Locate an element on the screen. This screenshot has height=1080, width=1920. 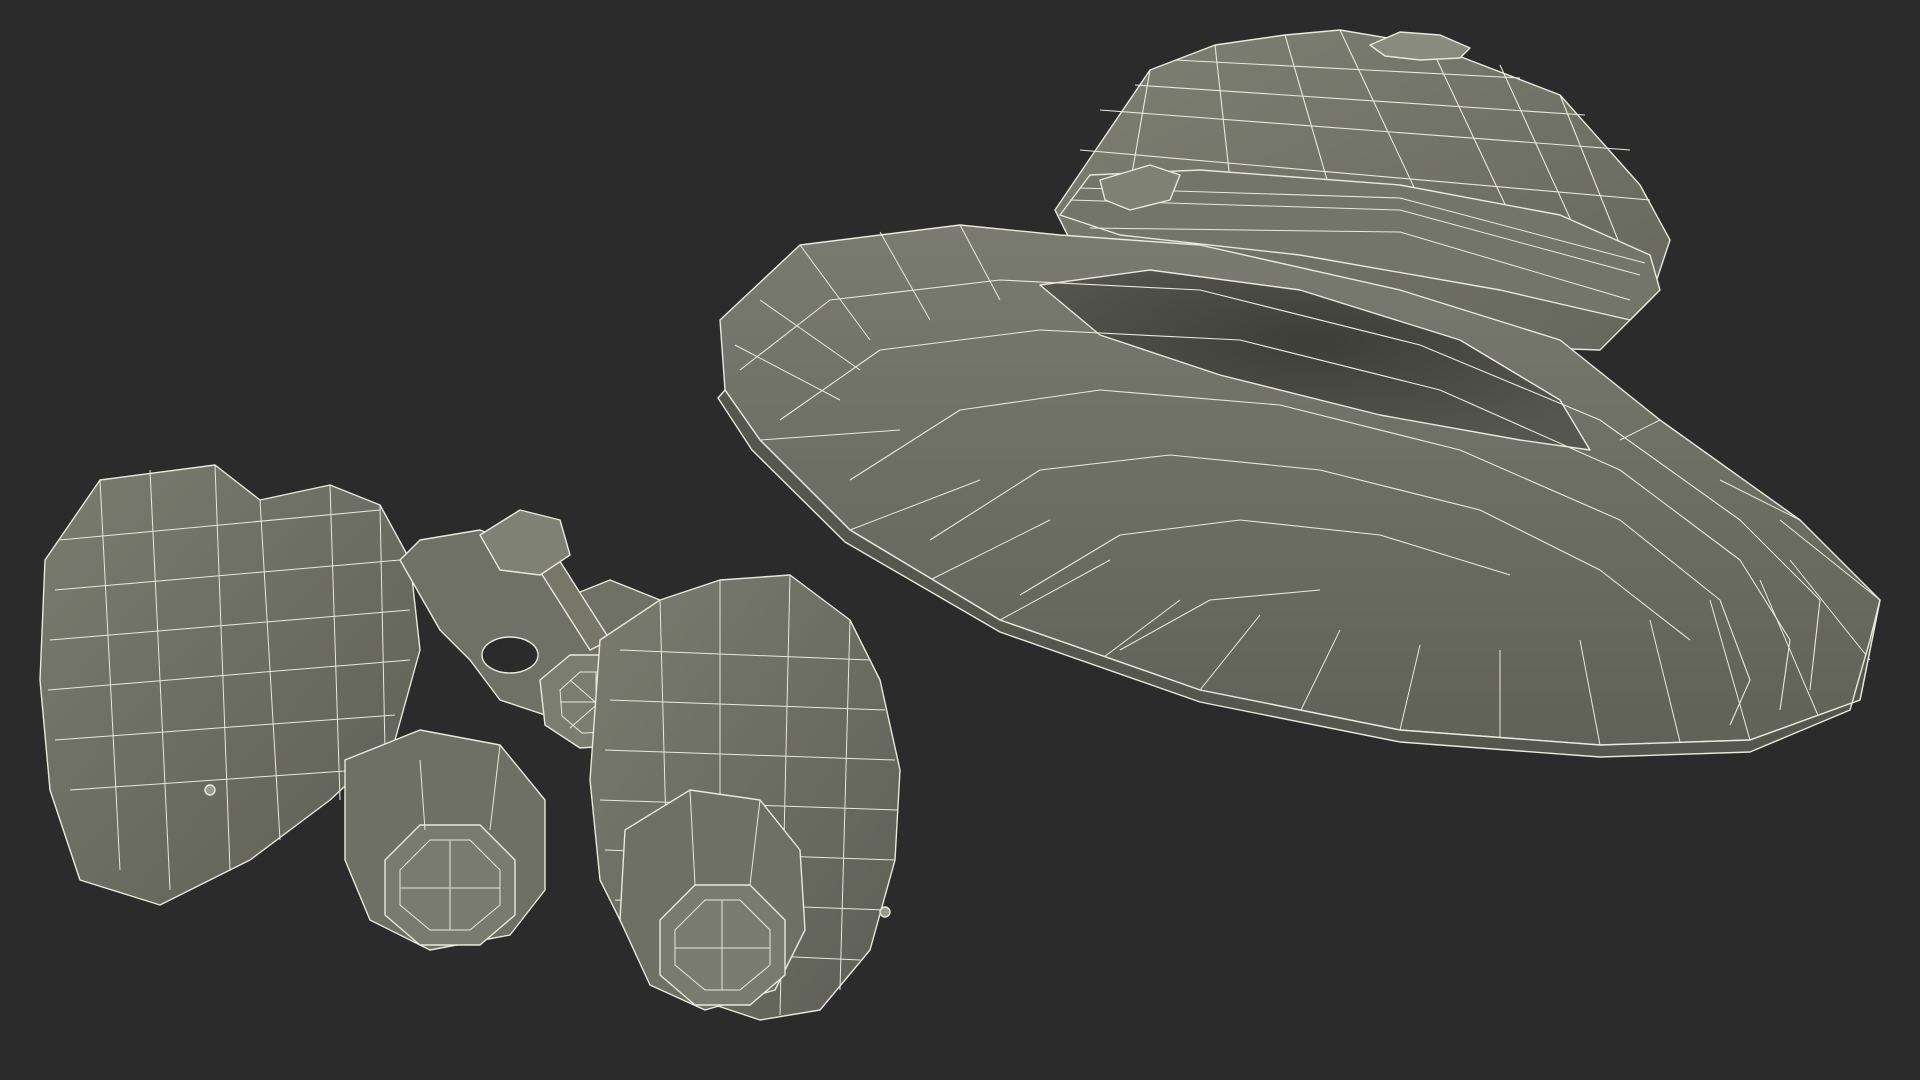
helmet-top-button is located at coordinates (1420, 46).